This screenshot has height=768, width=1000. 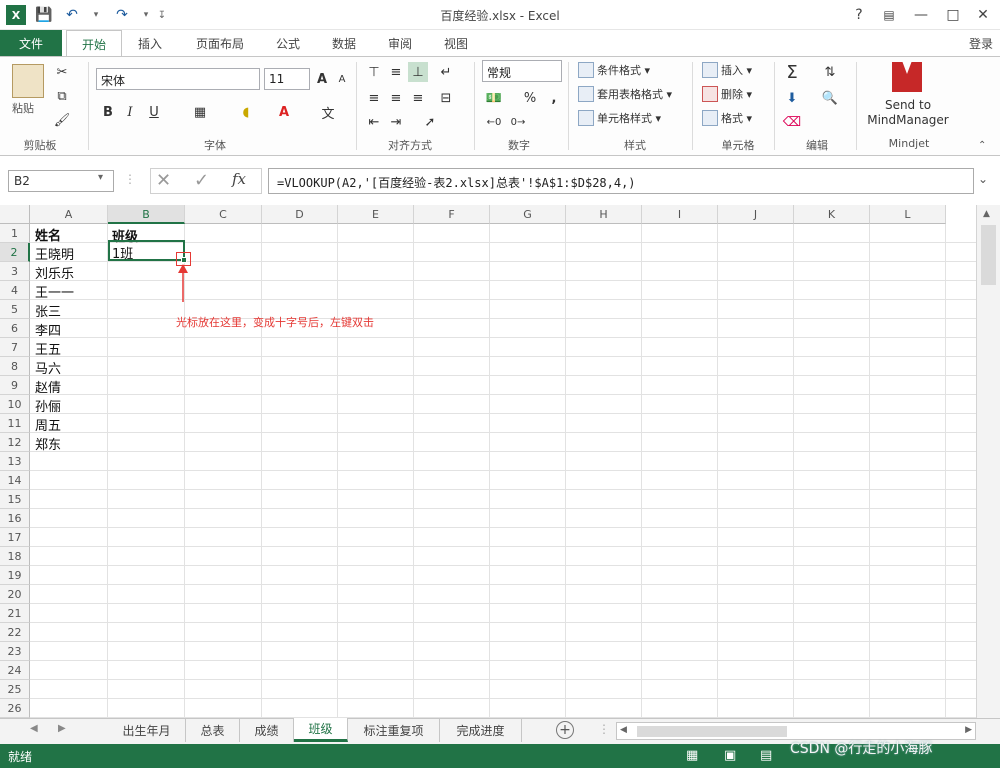 I want to click on column-header-g: G, so click(x=528, y=214).